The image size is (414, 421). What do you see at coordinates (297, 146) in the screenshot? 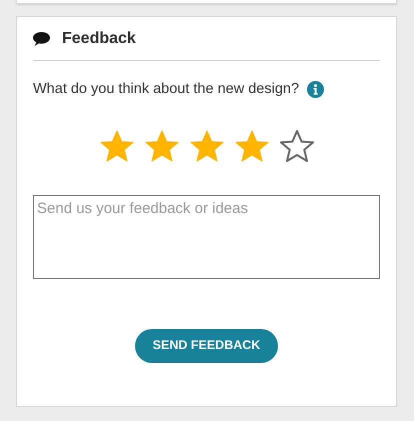
I see `empty-star-icon` at bounding box center [297, 146].